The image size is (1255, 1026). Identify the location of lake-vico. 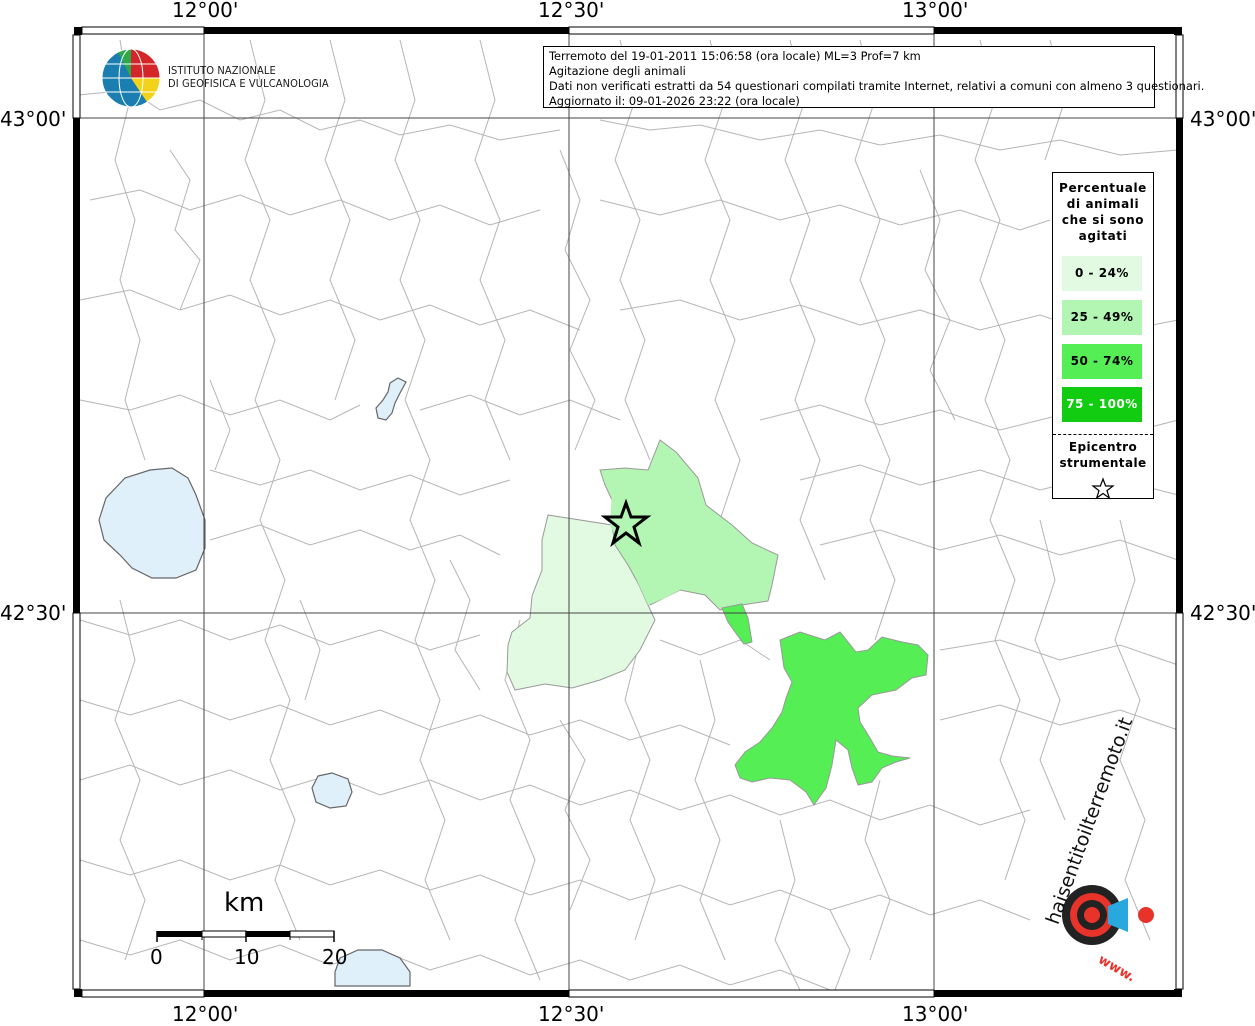
(332, 790).